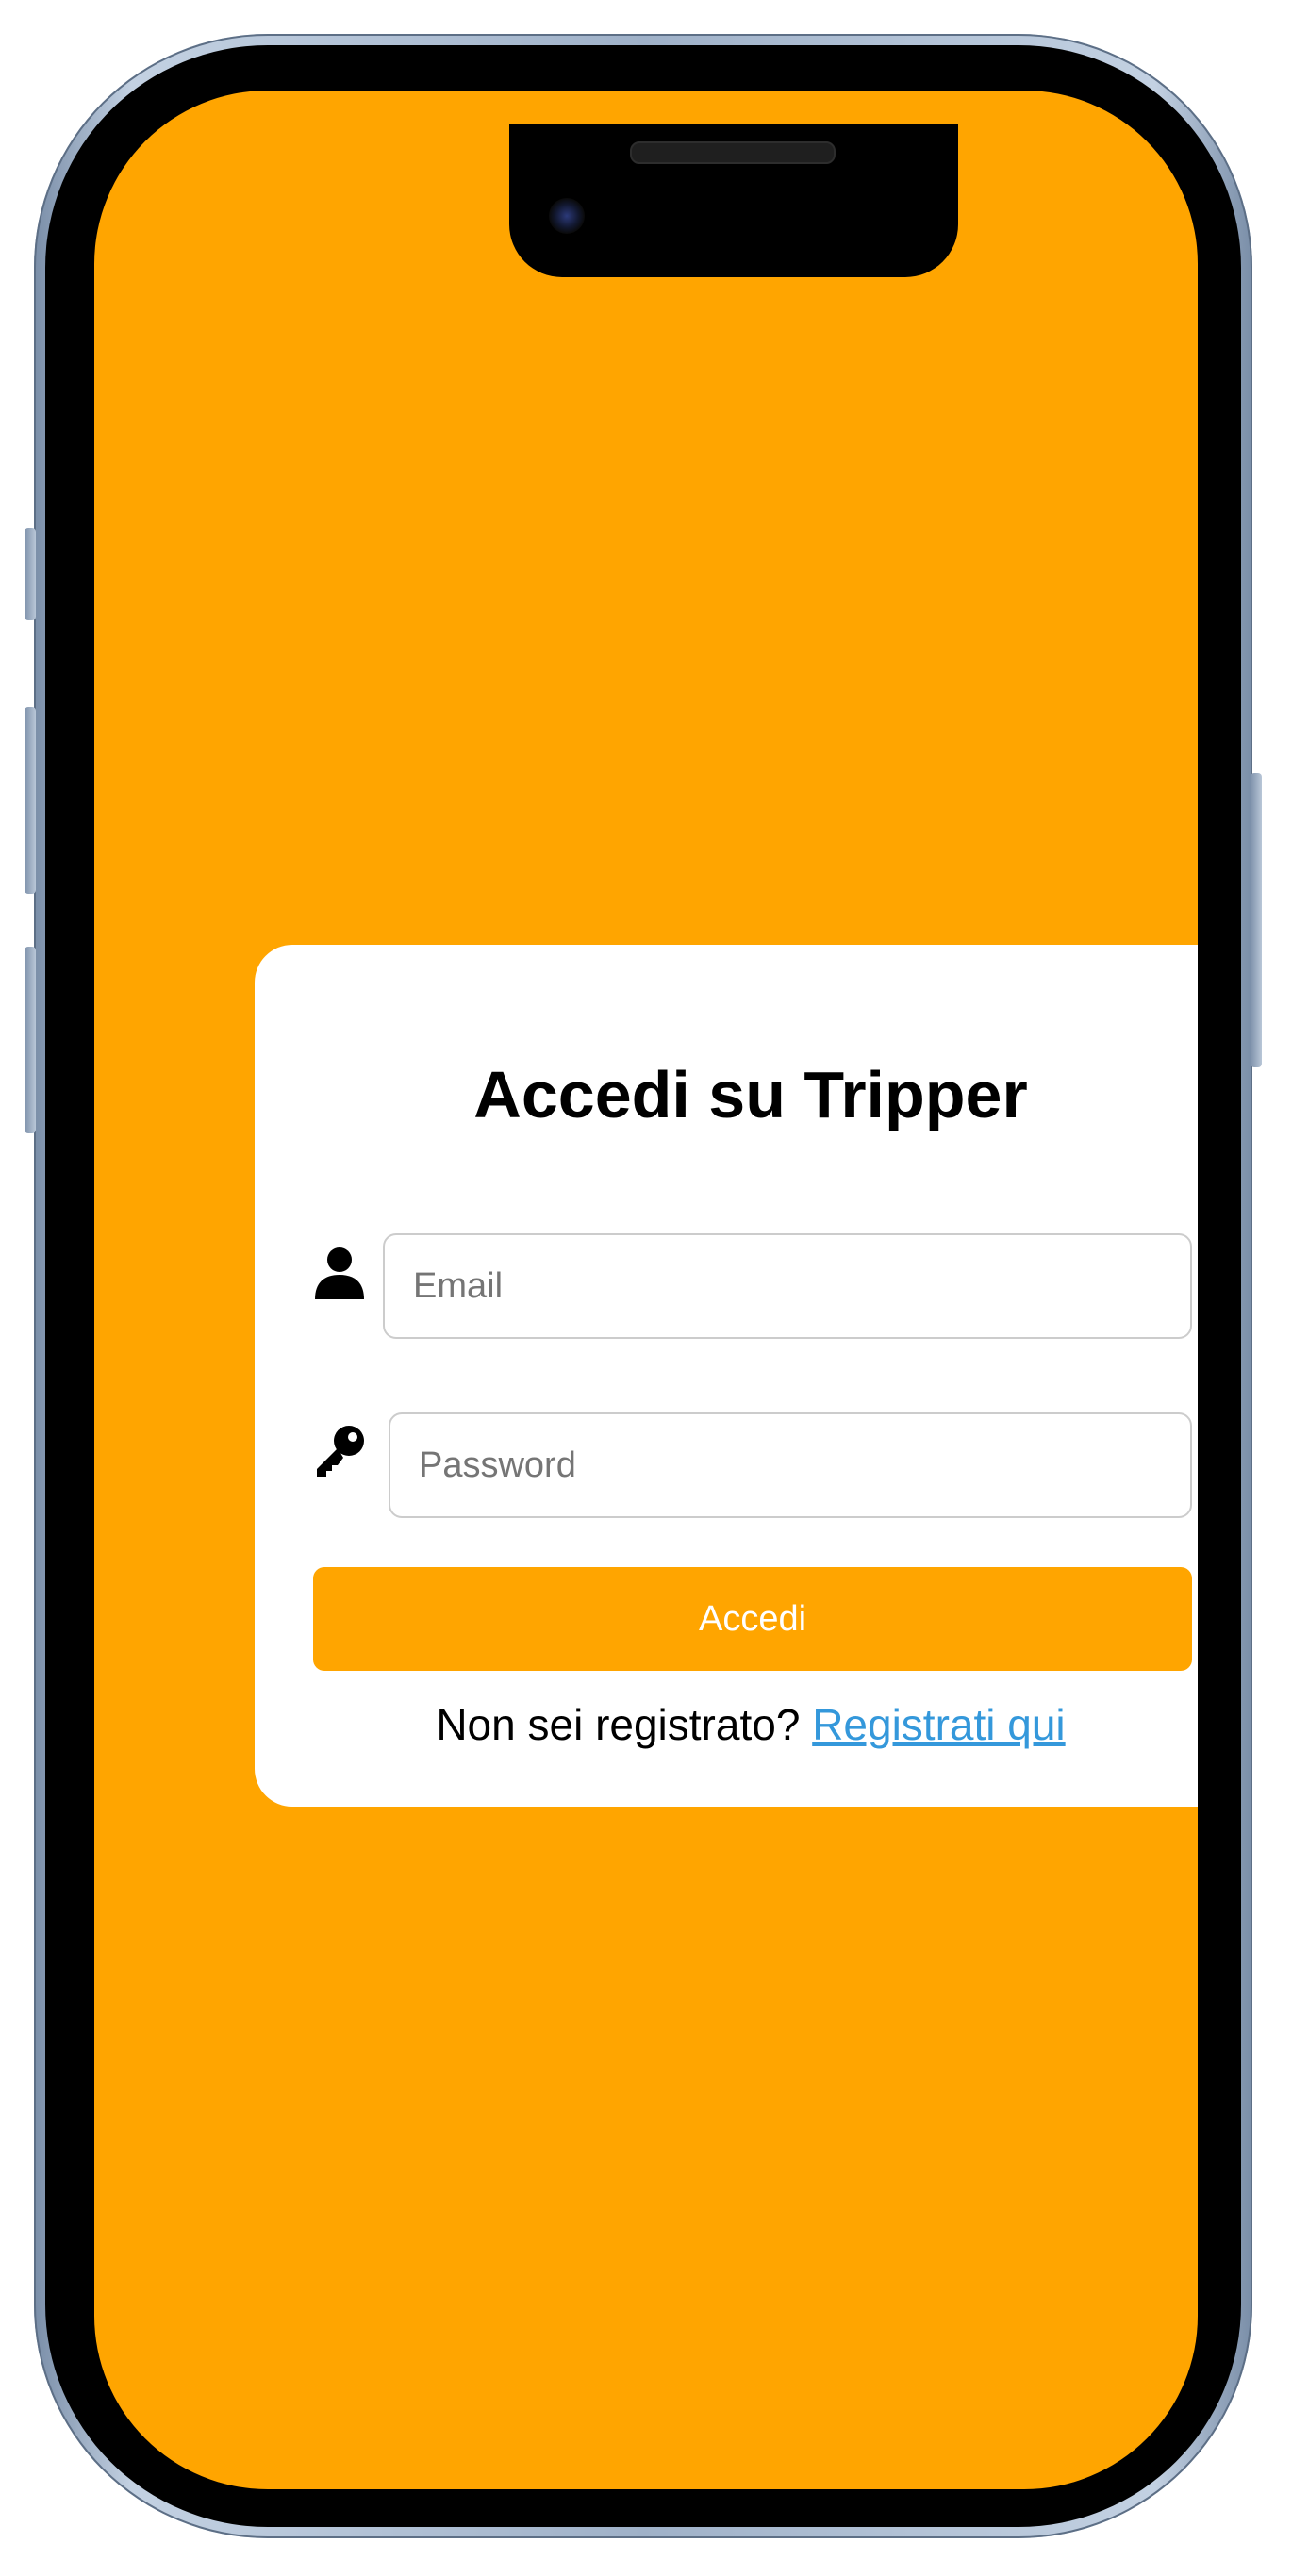 The width and height of the screenshot is (1292, 2576). I want to click on signup-prompt-line: Non sei registrato? Registrati qui, so click(726, 1725).